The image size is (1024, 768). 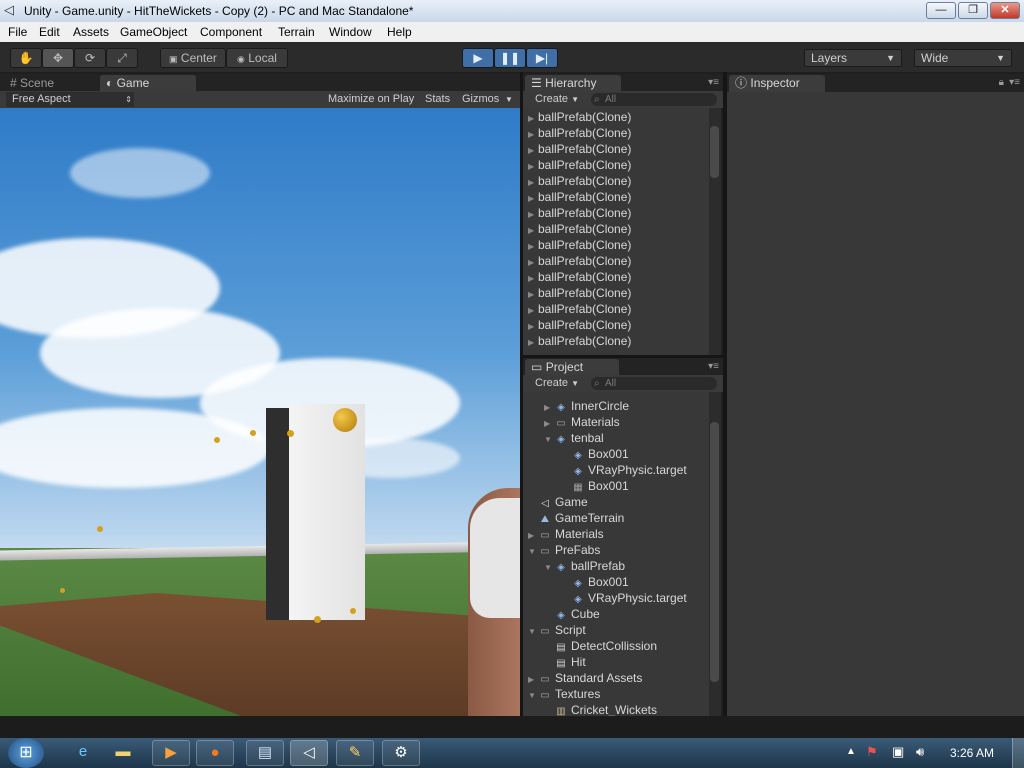 What do you see at coordinates (83, 753) in the screenshot?
I see `ie-taskbar-button: e` at bounding box center [83, 753].